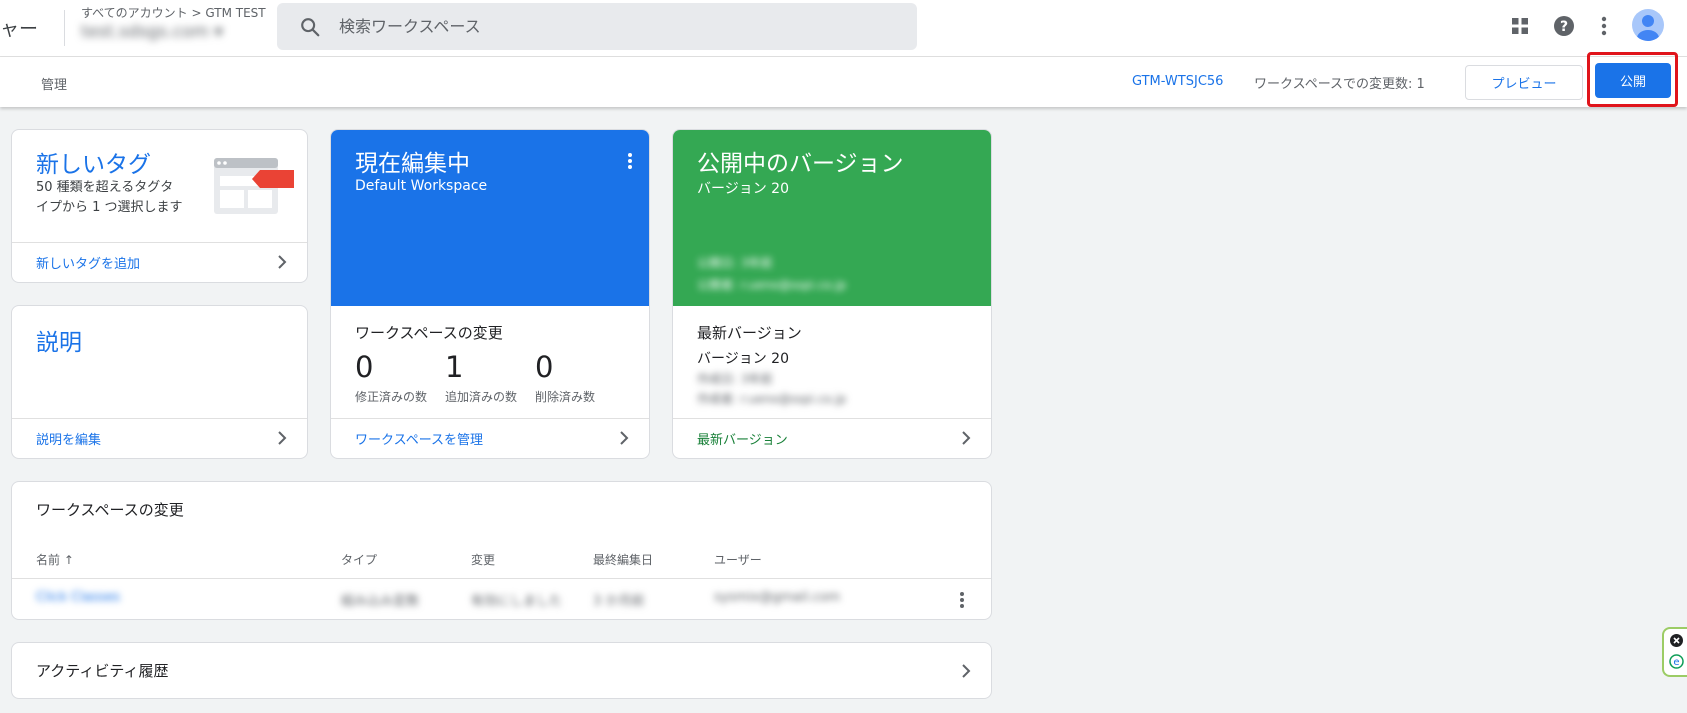 This screenshot has height=713, width=1687. I want to click on column-header-last-edited: 最終編集日, so click(623, 559).